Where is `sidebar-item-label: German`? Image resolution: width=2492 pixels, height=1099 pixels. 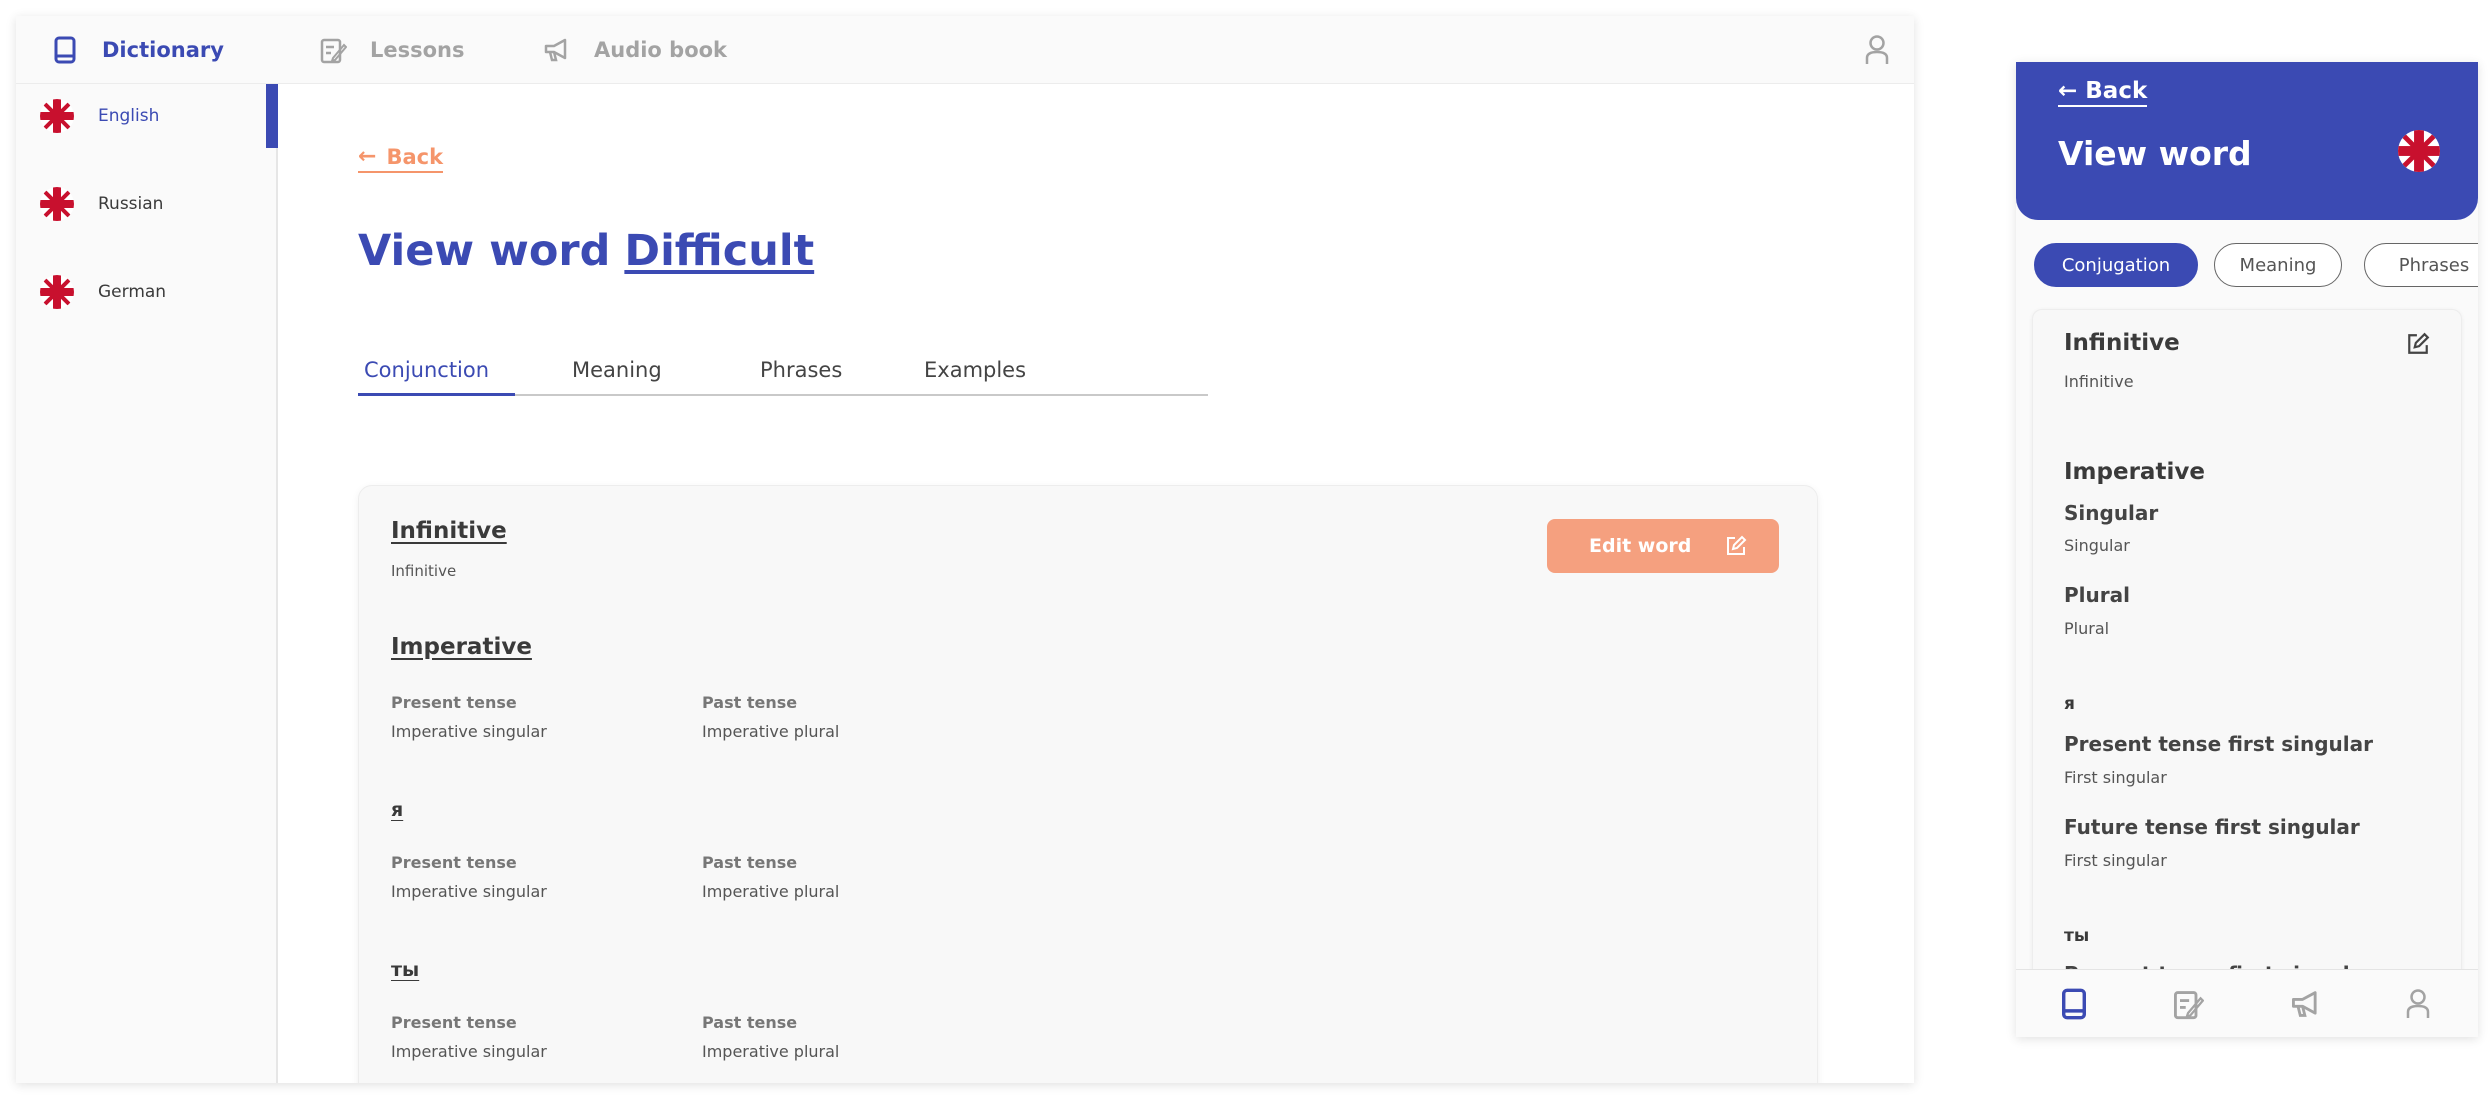 sidebar-item-label: German is located at coordinates (132, 292).